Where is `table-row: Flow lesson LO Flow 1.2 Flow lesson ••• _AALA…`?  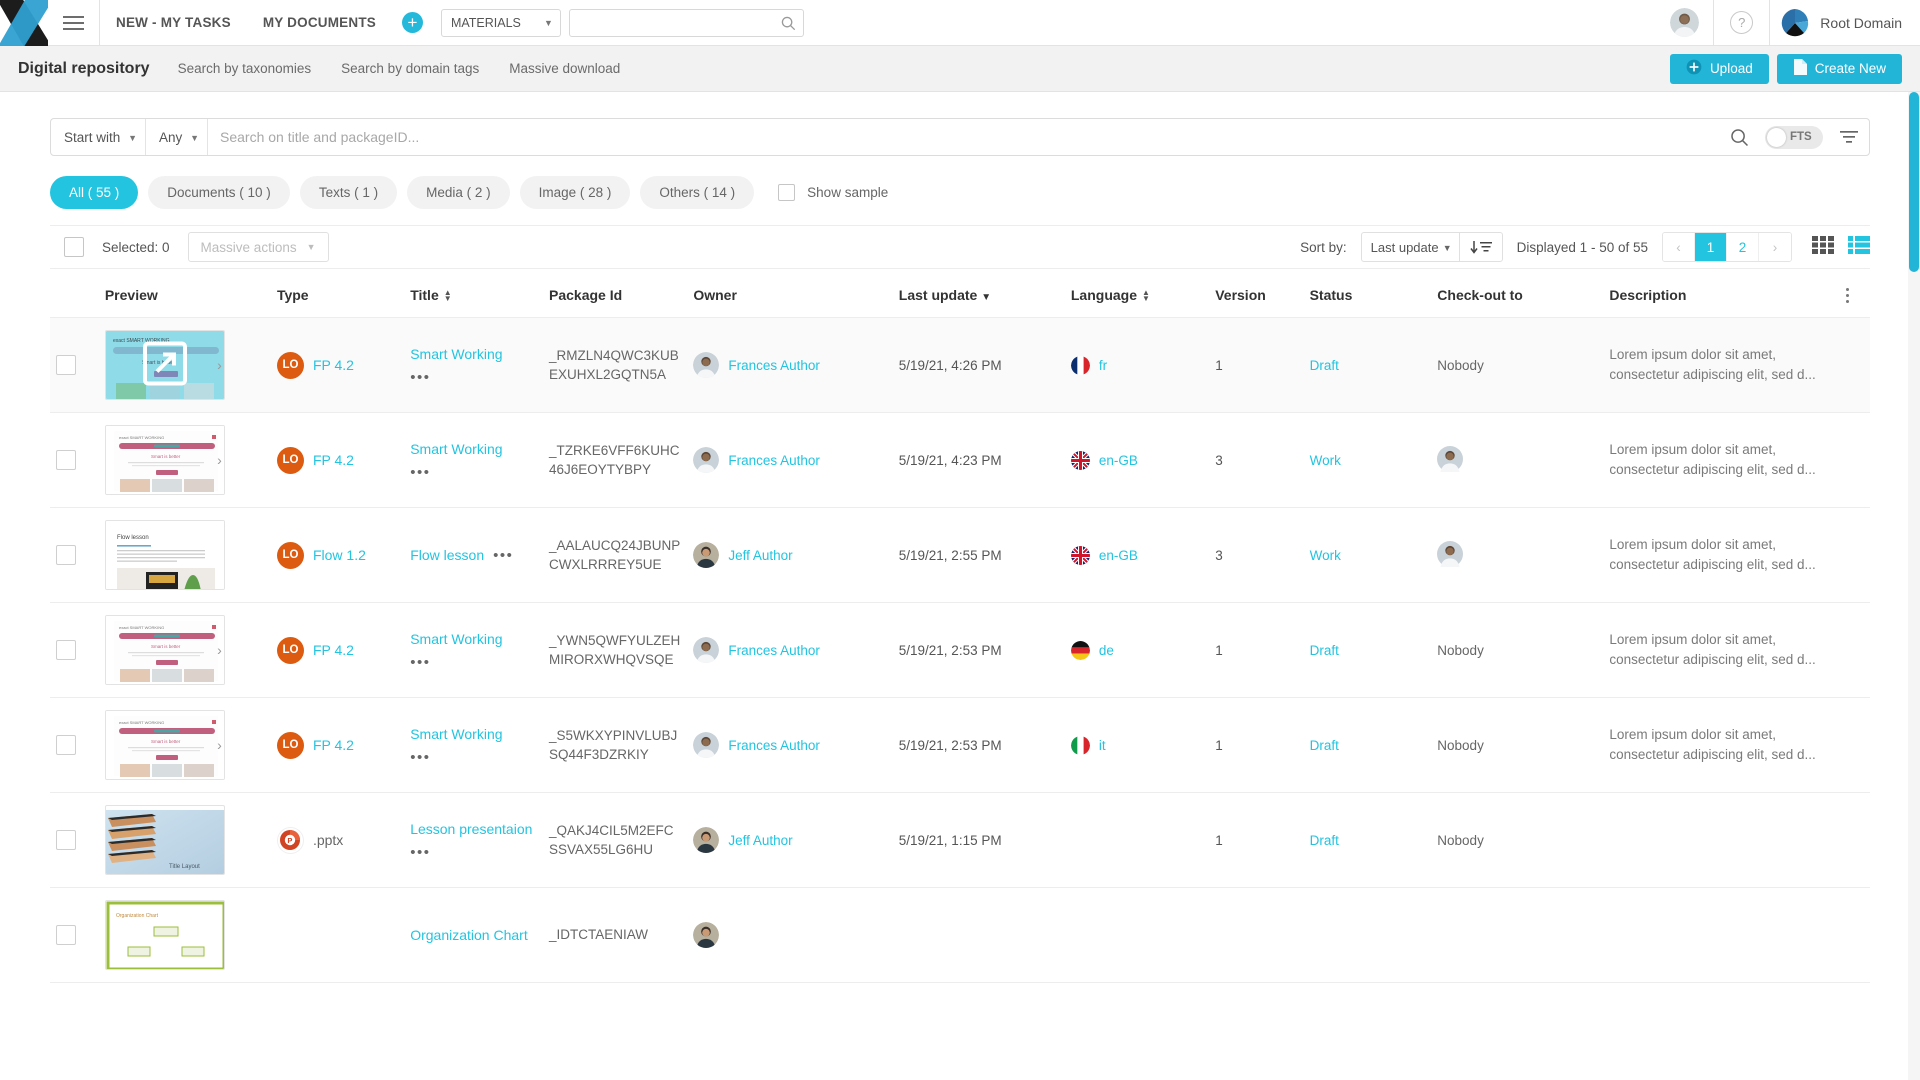 table-row: Flow lesson LO Flow 1.2 Flow lesson ••• _AALA… is located at coordinates (960, 555).